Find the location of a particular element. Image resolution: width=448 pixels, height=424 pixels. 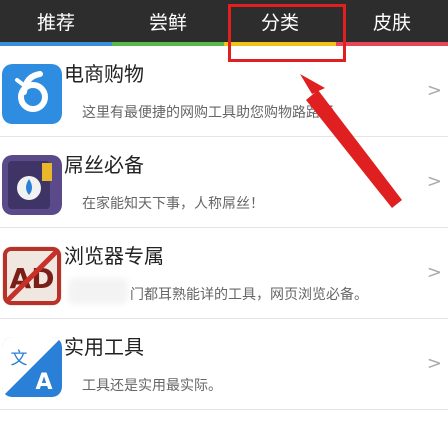

tab-label: 推荐 is located at coordinates (55, 22).